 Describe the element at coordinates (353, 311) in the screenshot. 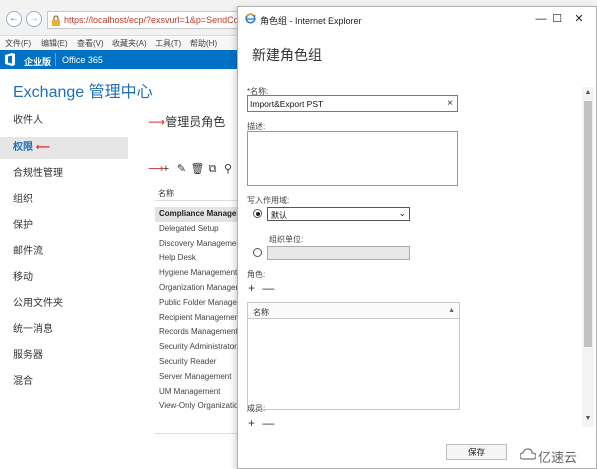

I see `roles-grid-header: 名称 ▲` at that location.